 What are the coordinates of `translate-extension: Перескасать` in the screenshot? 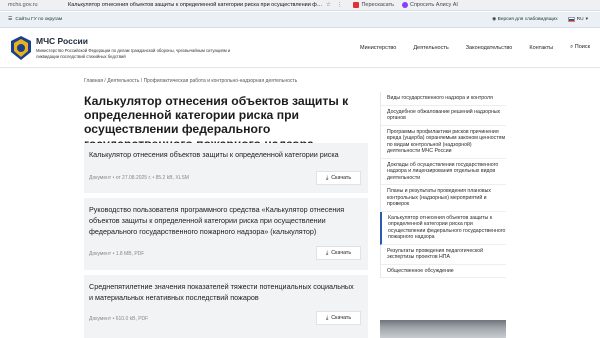 It's located at (373, 5).